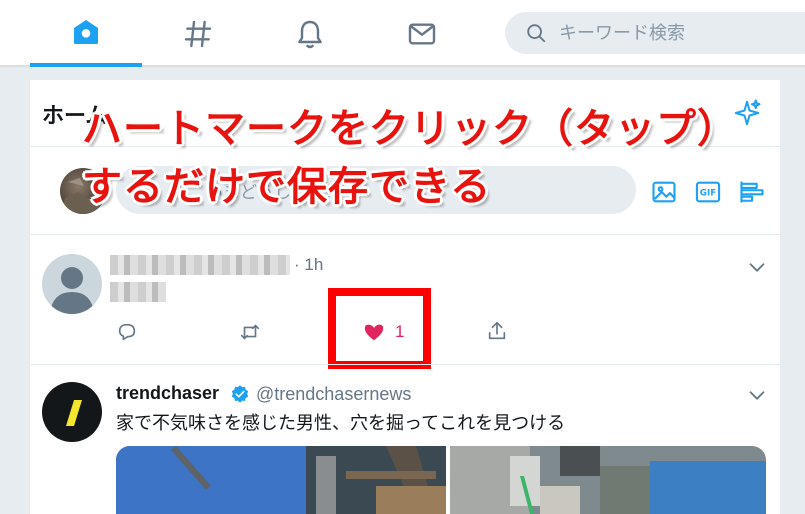  What do you see at coordinates (608, 480) in the screenshot?
I see `tweet-media-image-right` at bounding box center [608, 480].